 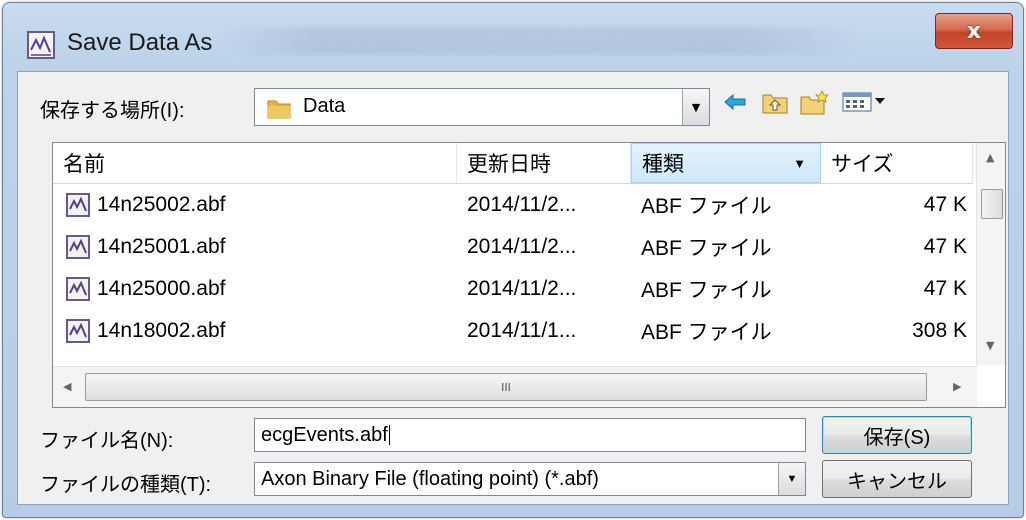 I want to click on title-bar: Save Data As x, so click(x=513, y=40).